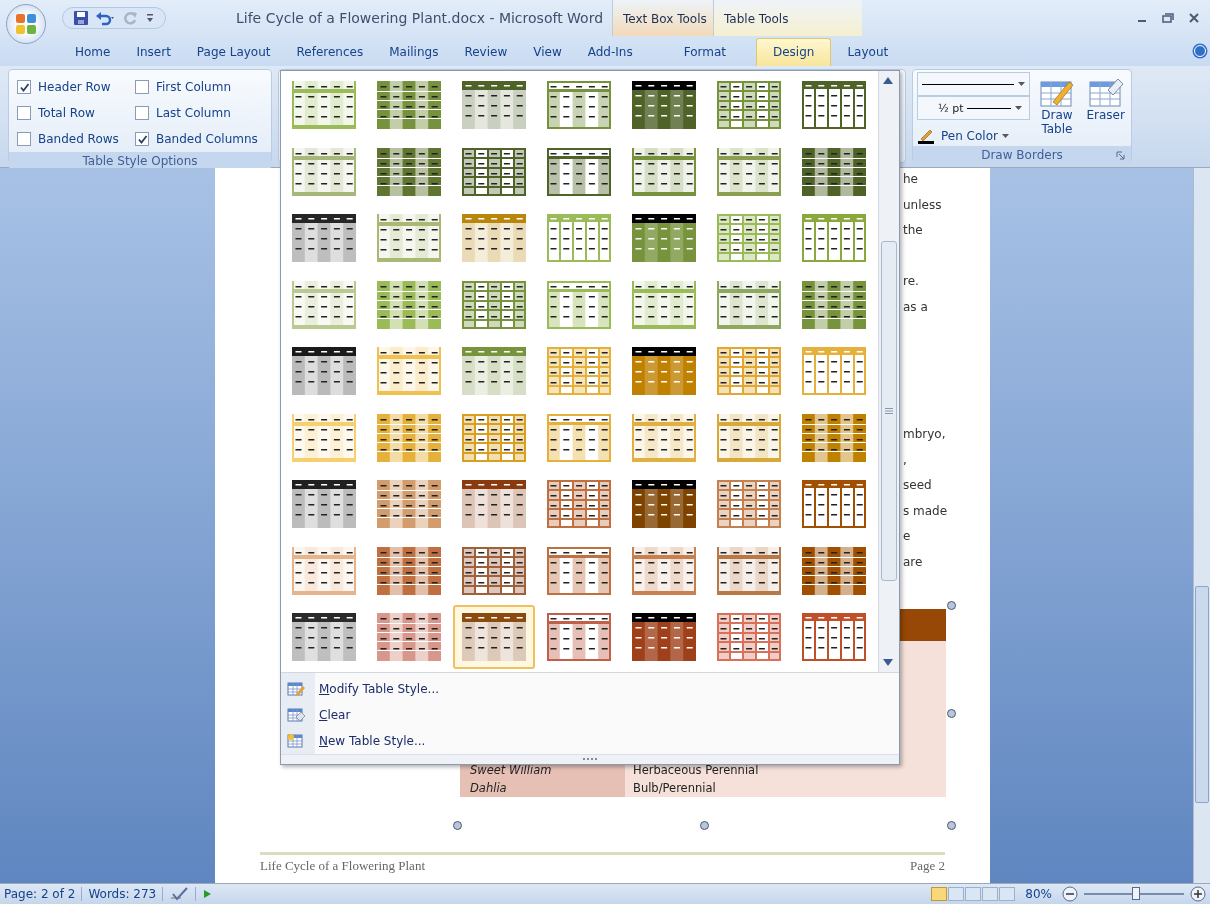 This screenshot has width=1210, height=904. Describe the element at coordinates (888, 662) in the screenshot. I see `scroll-down-icon` at that location.